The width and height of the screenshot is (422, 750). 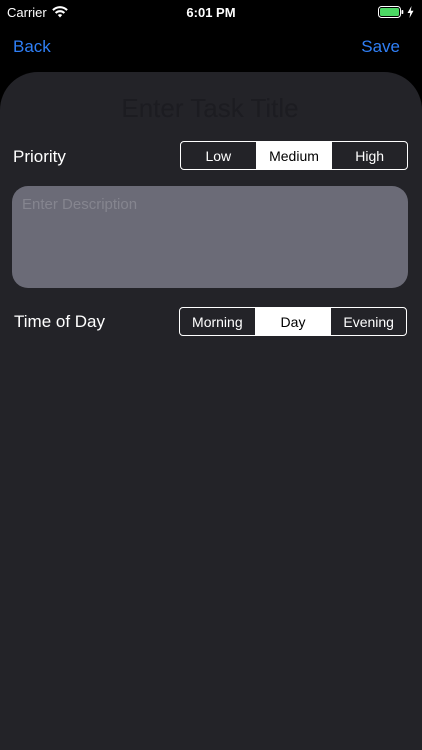 I want to click on description-input, so click(x=210, y=237).